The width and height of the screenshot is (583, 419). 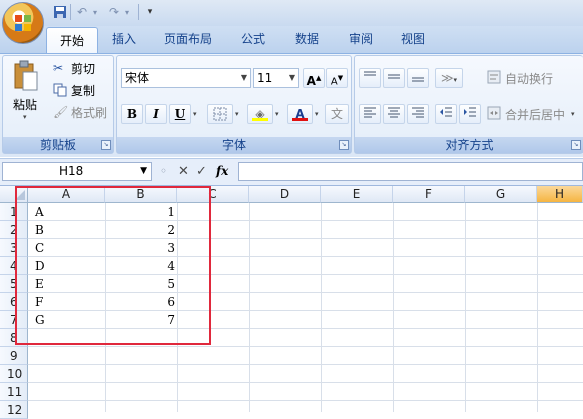 What do you see at coordinates (106, 145) in the screenshot?
I see `clipboard-launcher-icon: ↘` at bounding box center [106, 145].